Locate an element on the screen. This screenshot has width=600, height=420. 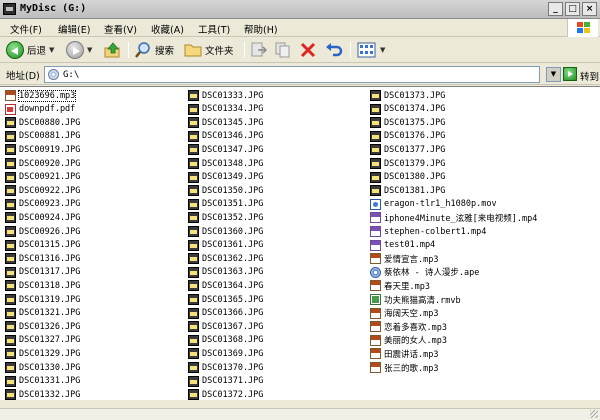
file-item: iphone4Minute_泫雅[来电视频].mp4 is located at coordinates (453, 217).